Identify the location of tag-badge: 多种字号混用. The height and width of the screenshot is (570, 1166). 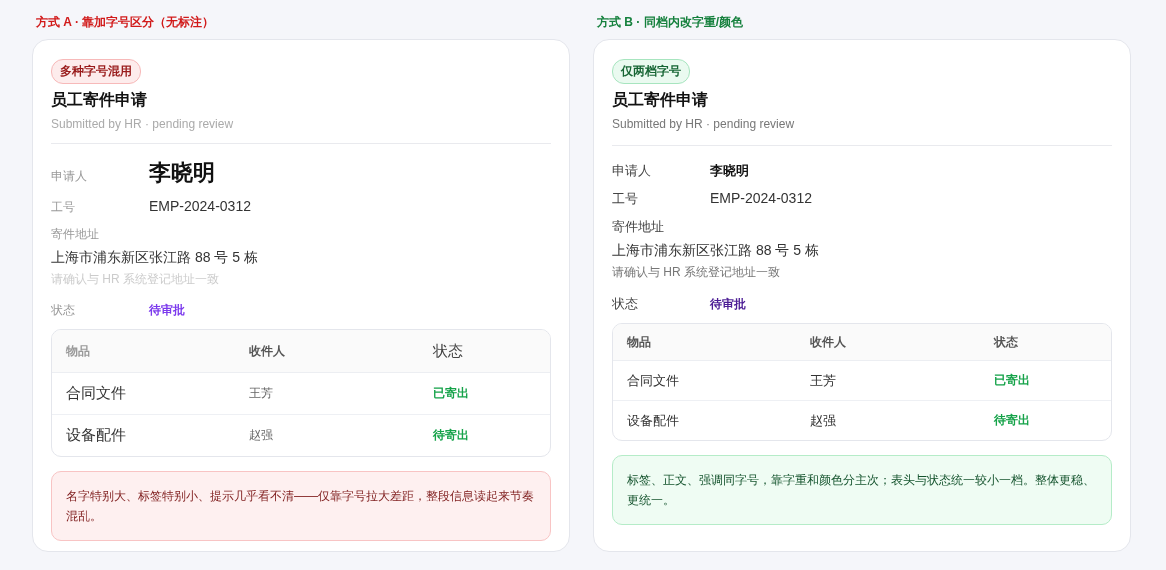
(96, 71).